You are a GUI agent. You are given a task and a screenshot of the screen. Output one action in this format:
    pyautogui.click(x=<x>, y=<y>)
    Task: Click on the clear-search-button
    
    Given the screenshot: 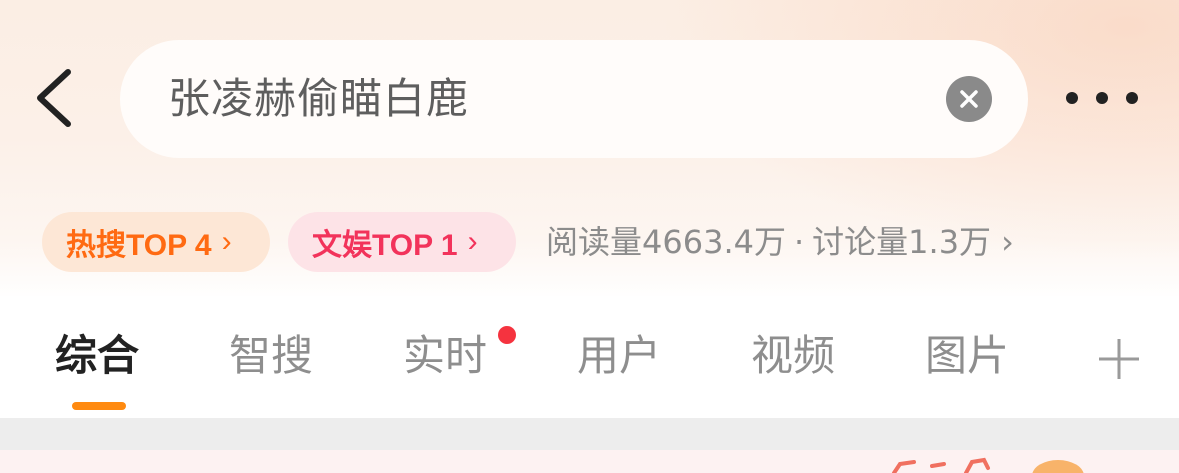 What is the action you would take?
    pyautogui.click(x=969, y=99)
    